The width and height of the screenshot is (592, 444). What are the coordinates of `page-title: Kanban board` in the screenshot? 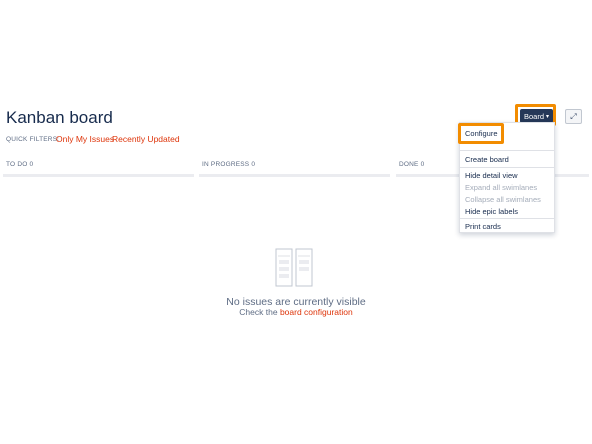 It's located at (59, 117).